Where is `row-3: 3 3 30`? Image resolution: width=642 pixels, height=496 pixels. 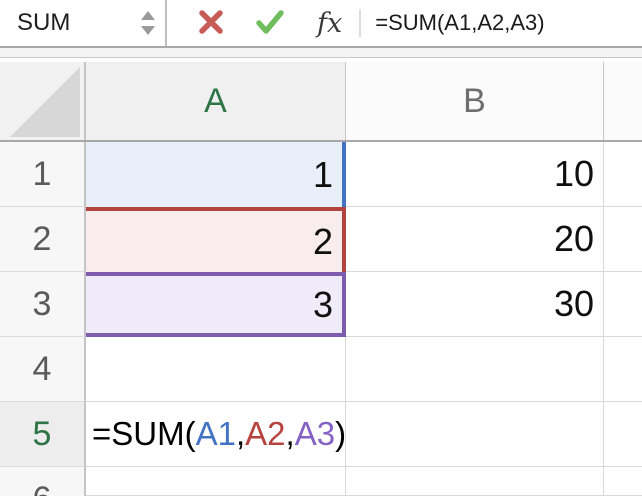
row-3: 3 3 30 is located at coordinates (321, 304).